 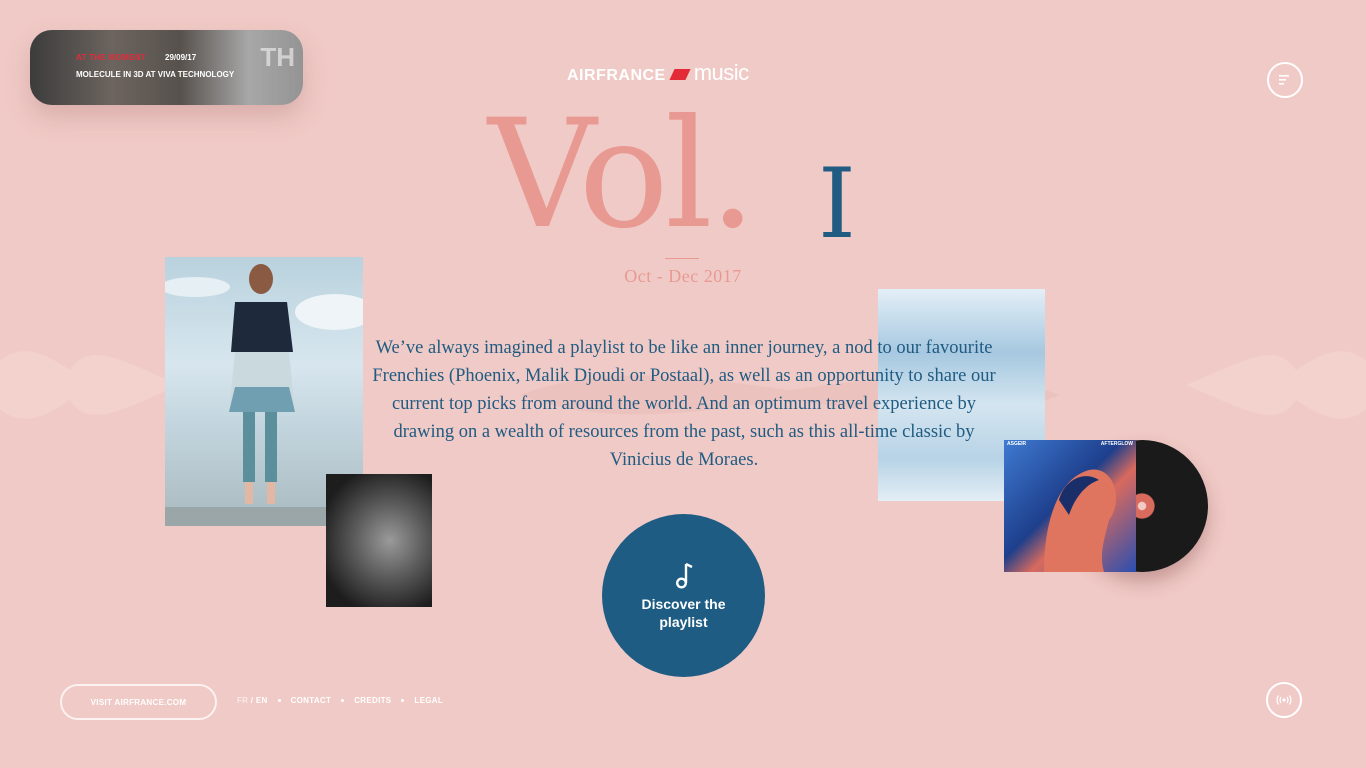 I want to click on news-bg-text: TH, so click(x=277, y=57).